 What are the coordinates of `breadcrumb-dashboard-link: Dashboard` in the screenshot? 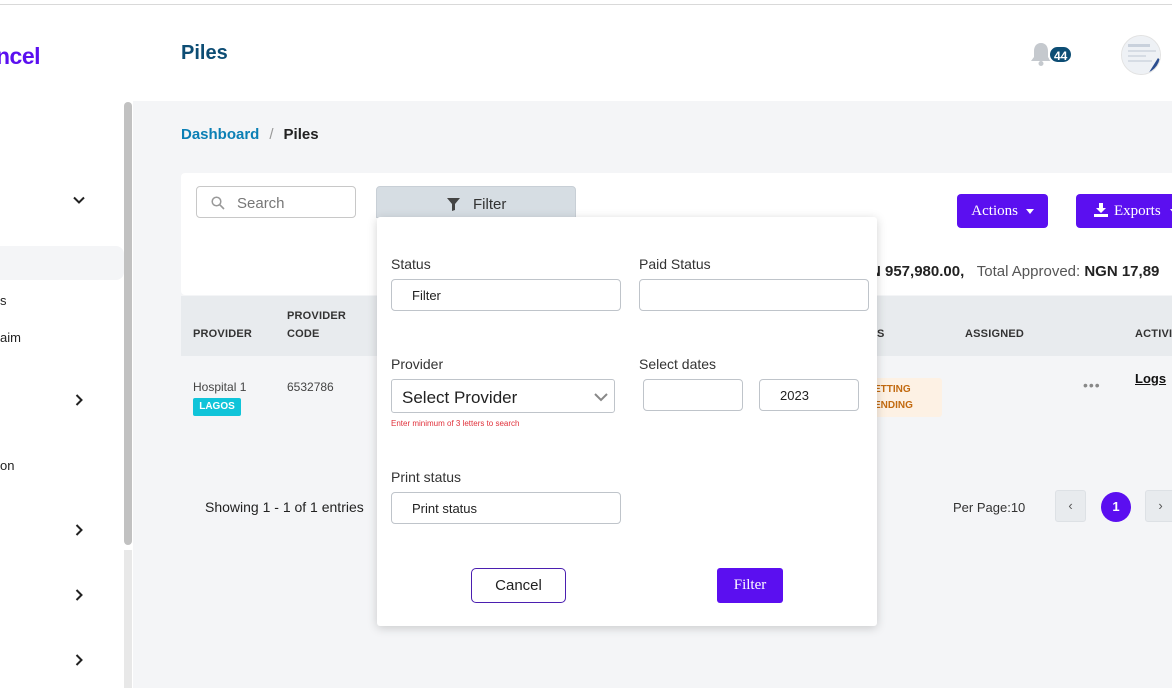 It's located at (220, 134).